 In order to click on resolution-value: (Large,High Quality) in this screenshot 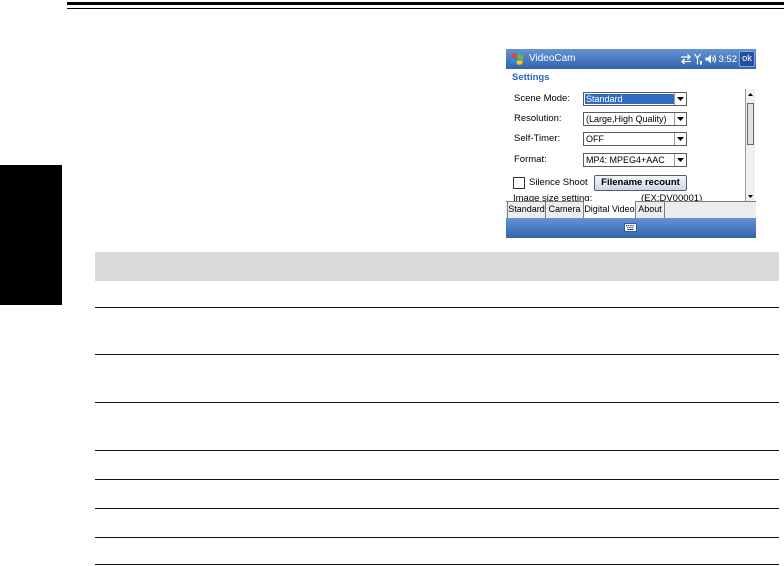, I will do `click(629, 119)`.